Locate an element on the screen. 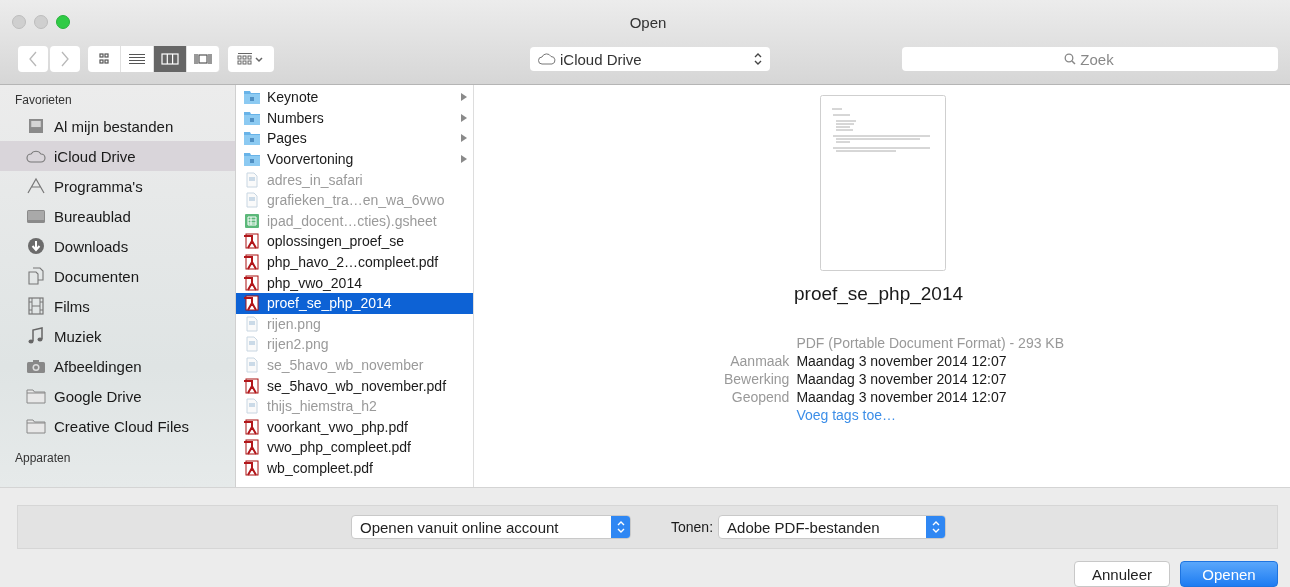 The height and width of the screenshot is (587, 1290). compass-icon is located at coordinates (36, 186).